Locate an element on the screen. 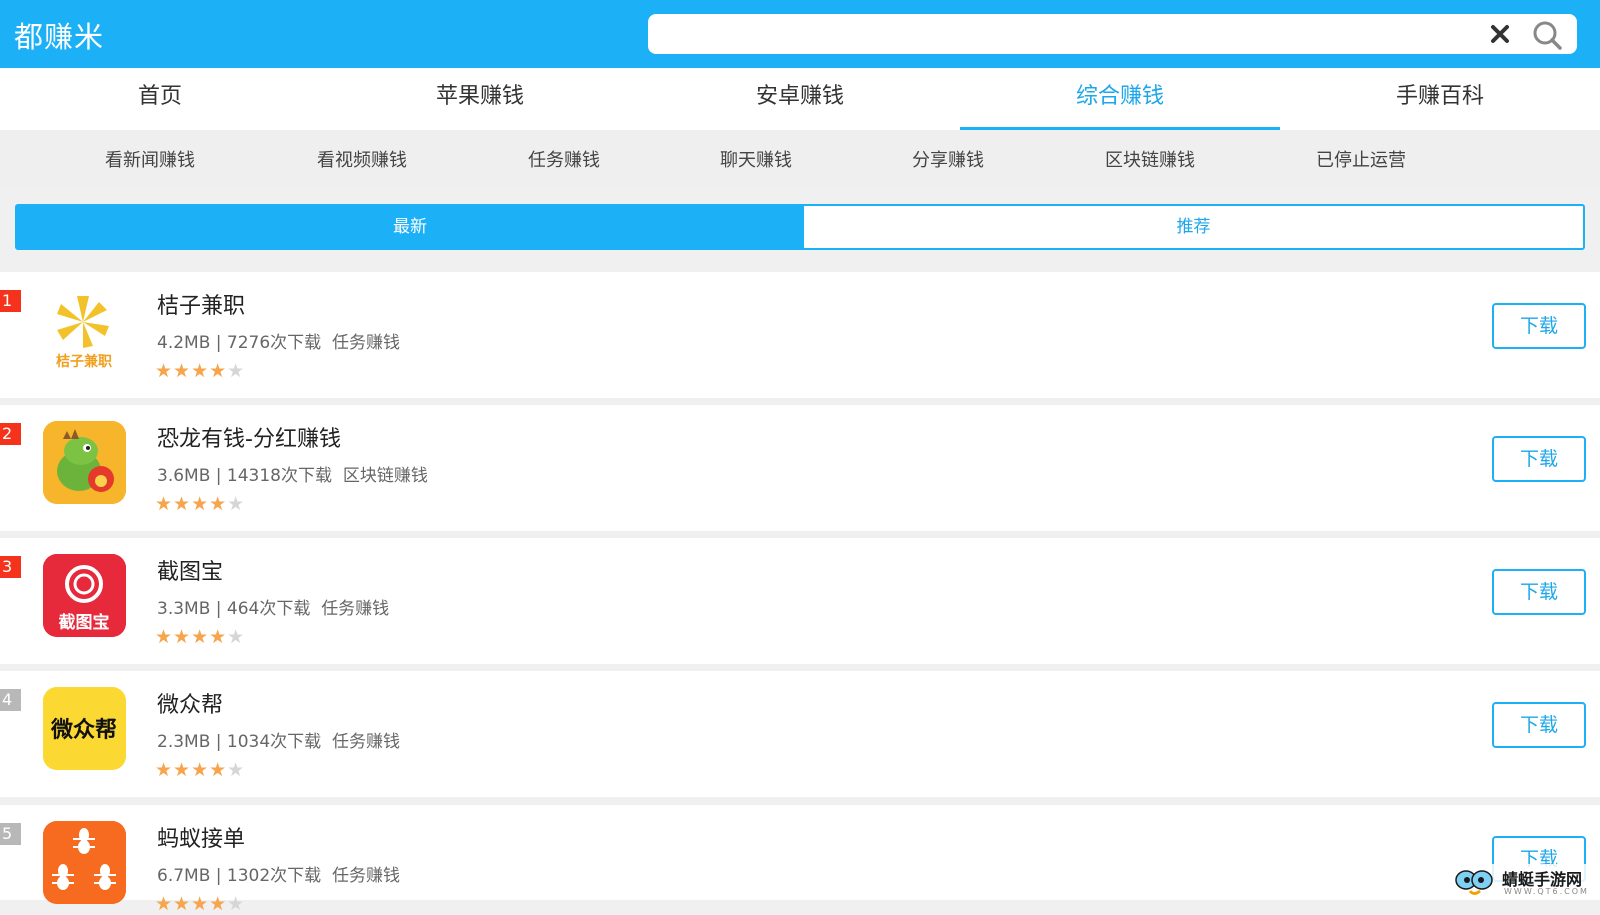 Image resolution: width=1600 pixels, height=915 pixels. subnav-chat-earn: 聊天赚钱 is located at coordinates (756, 159).